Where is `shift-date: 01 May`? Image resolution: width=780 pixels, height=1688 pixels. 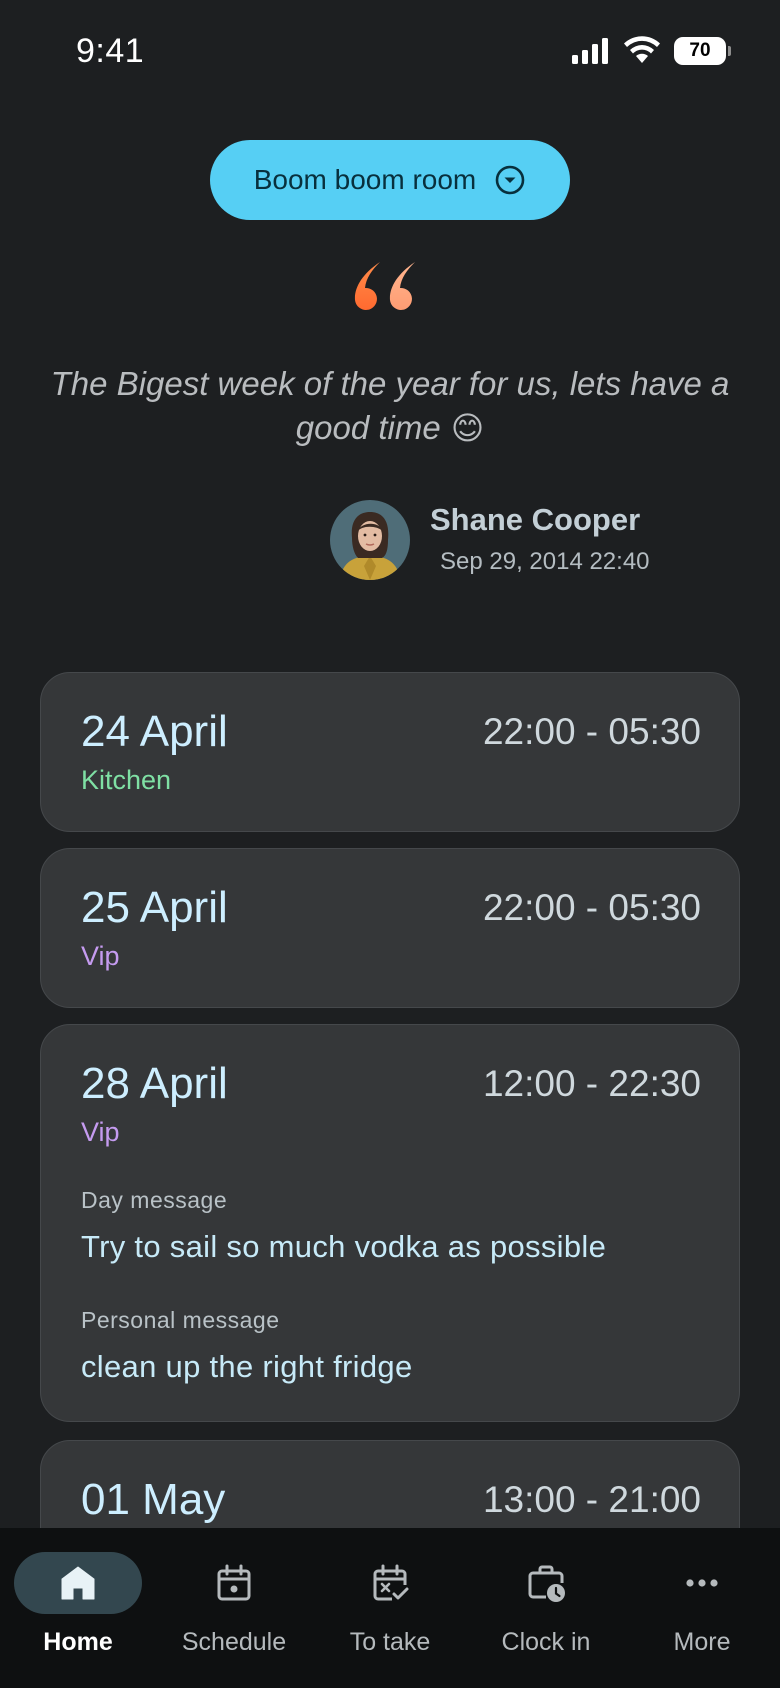 shift-date: 01 May is located at coordinates (153, 1499).